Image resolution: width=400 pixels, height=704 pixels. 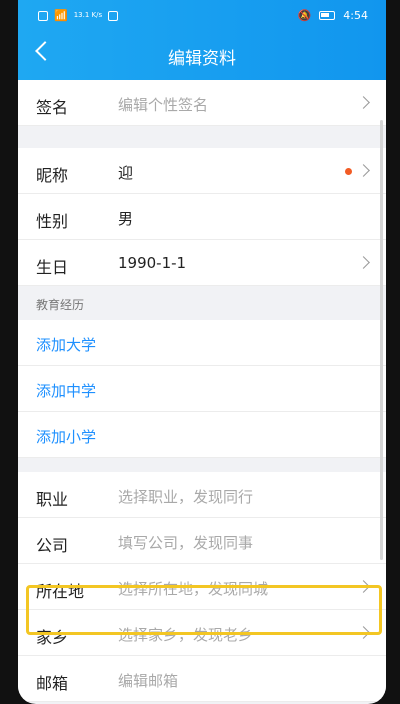 I want to click on add-university-row: 添加大学, so click(x=202, y=343).